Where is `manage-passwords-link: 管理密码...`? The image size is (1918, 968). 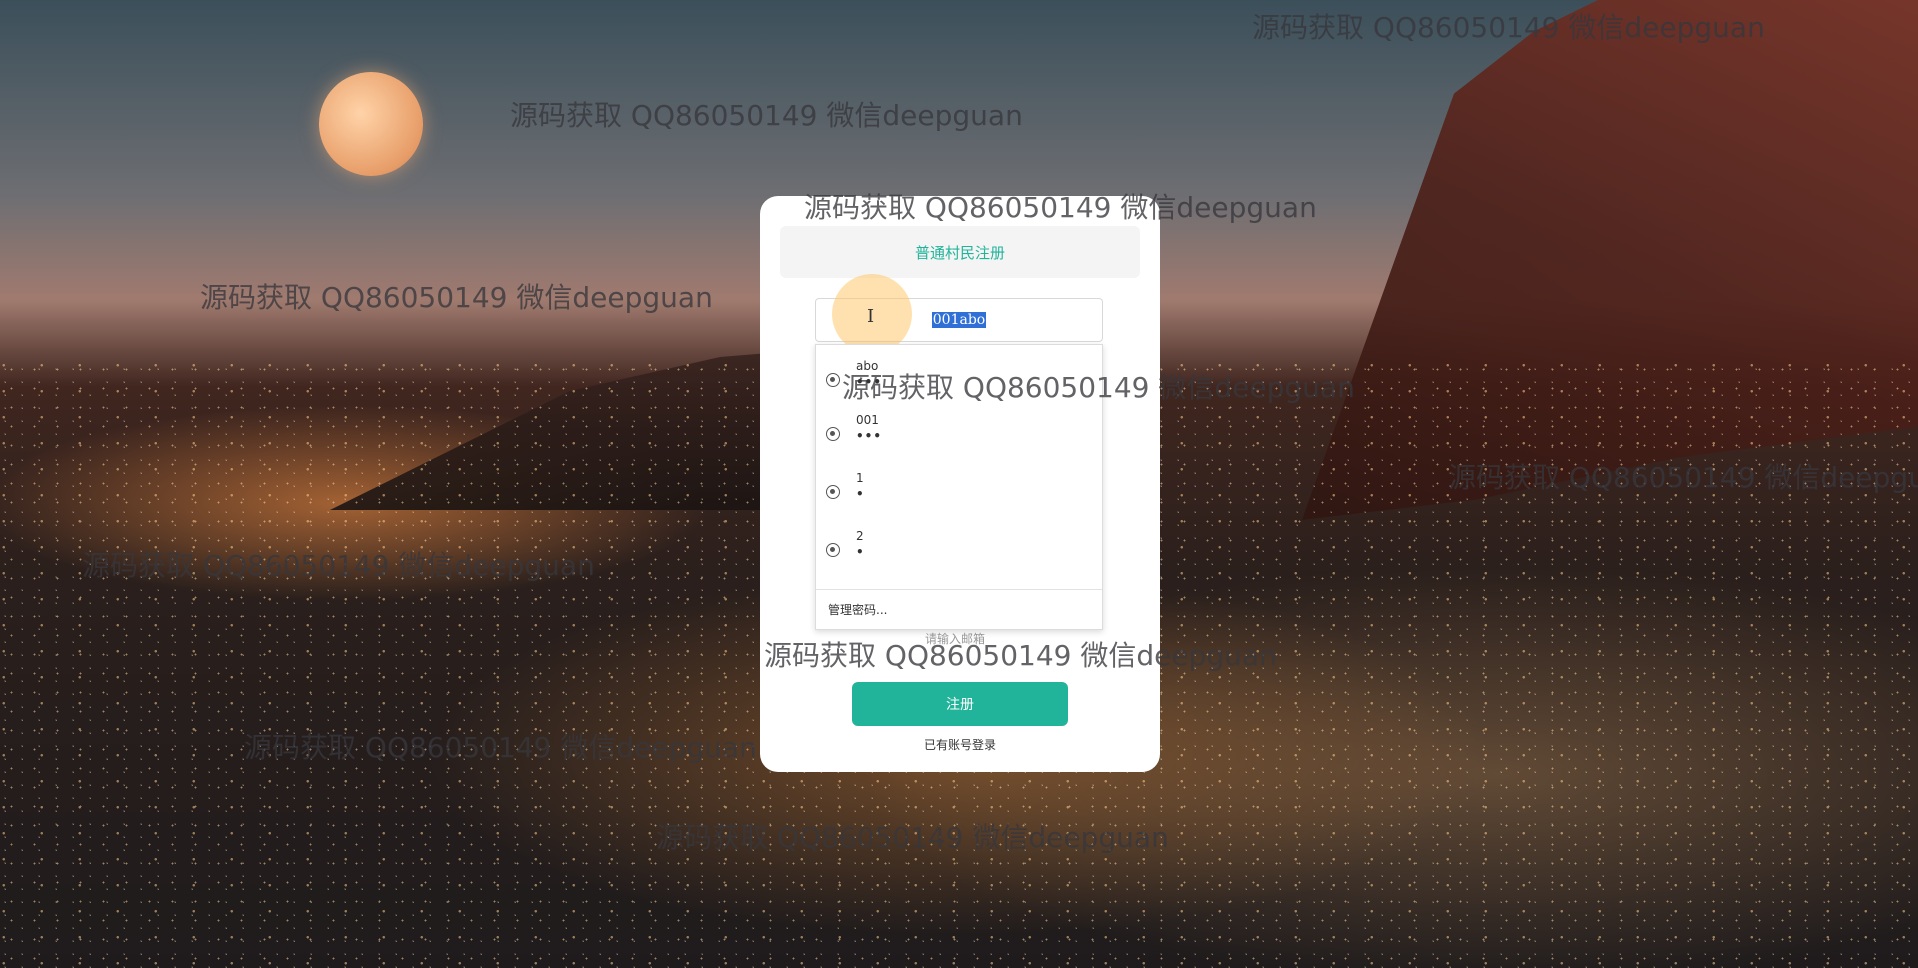
manage-passwords-link: 管理密码... is located at coordinates (857, 609).